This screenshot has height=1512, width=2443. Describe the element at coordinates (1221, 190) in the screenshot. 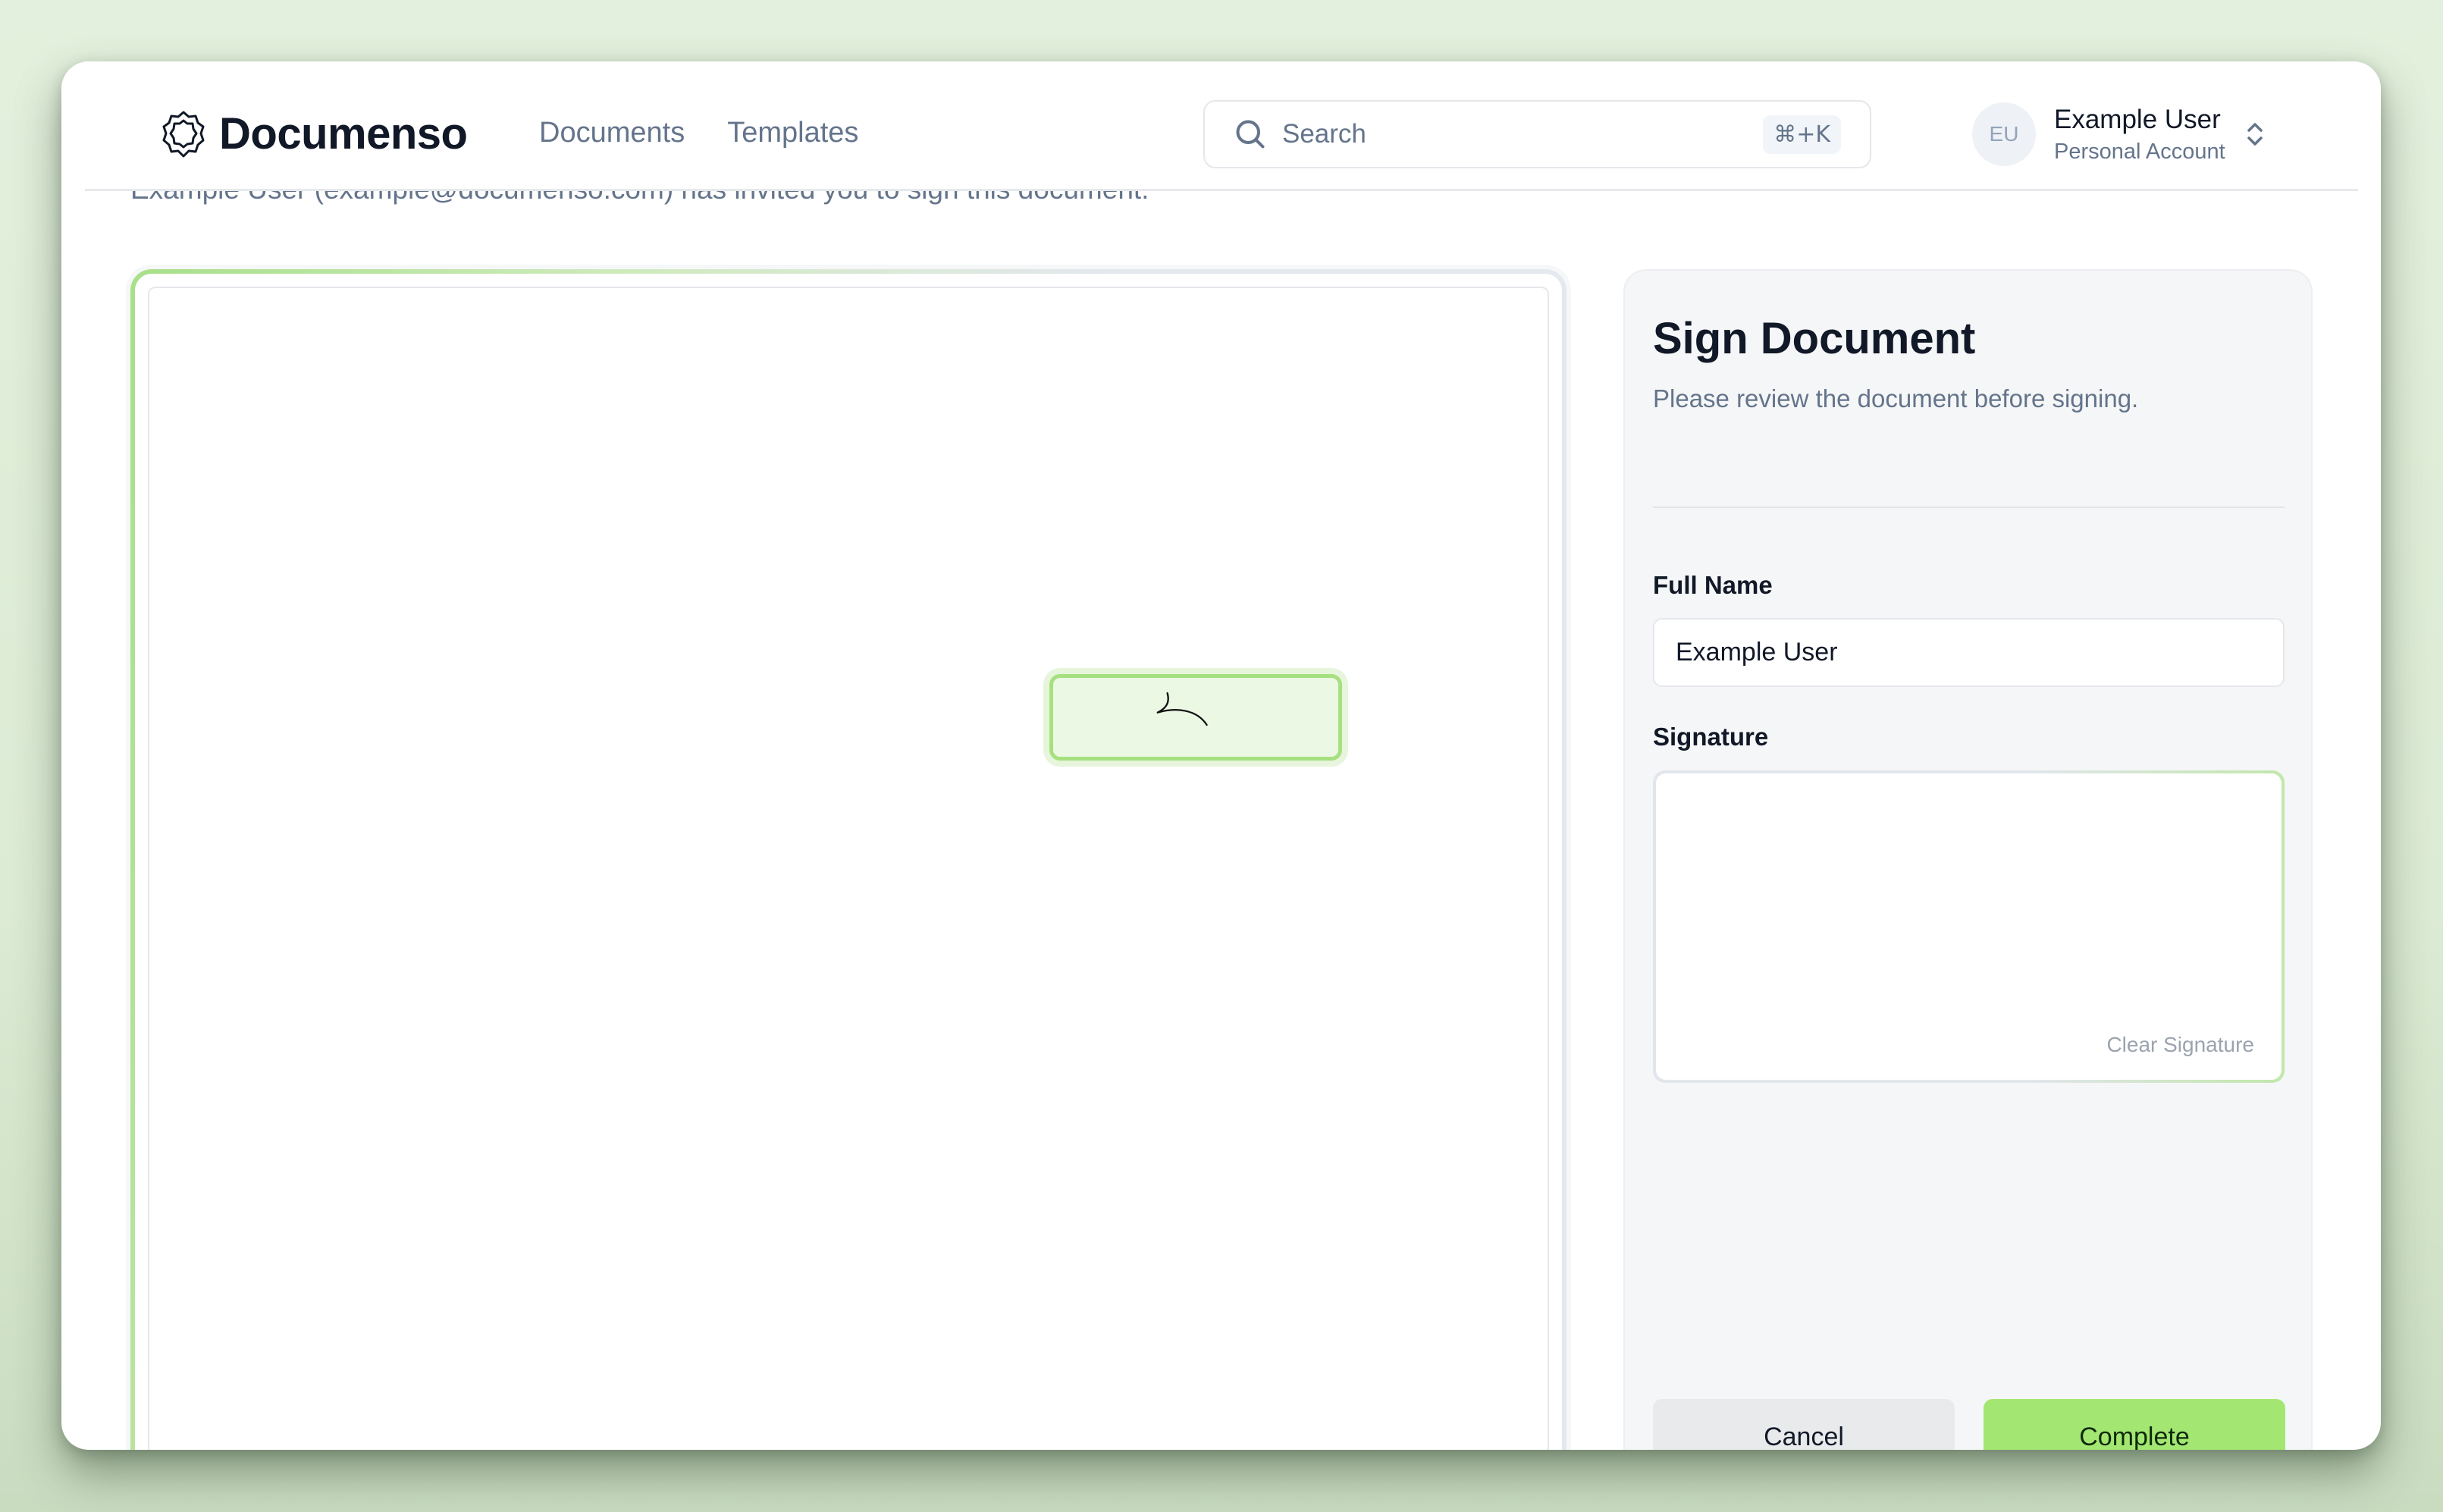

I see `header-divider` at that location.